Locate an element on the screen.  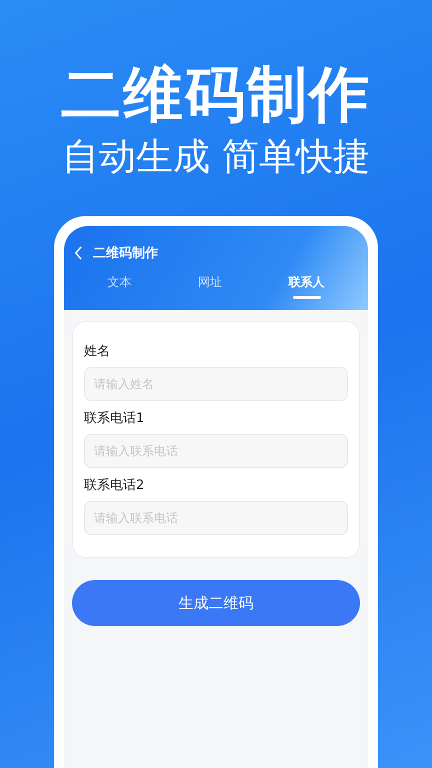
field-label: 联系电话1 is located at coordinates (115, 419).